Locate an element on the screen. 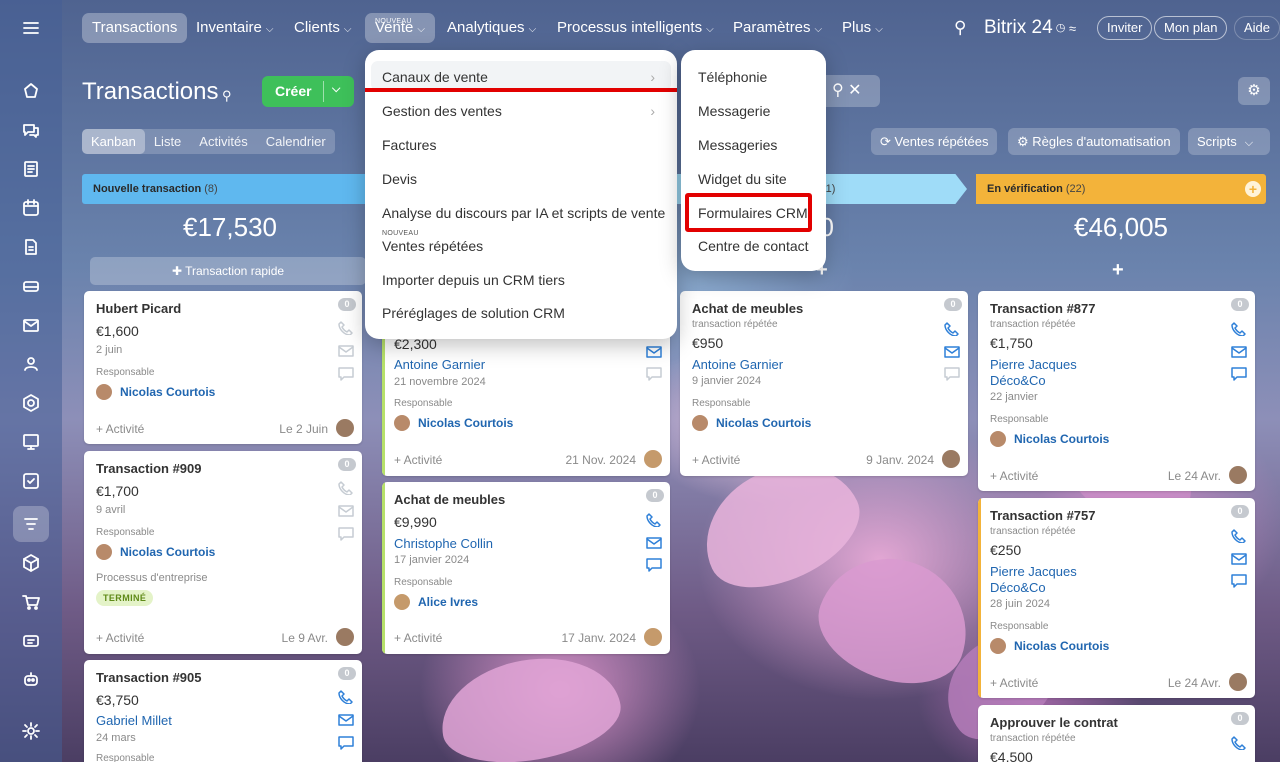 This screenshot has width=1280, height=762. tasks-icon is located at coordinates (31, 481).